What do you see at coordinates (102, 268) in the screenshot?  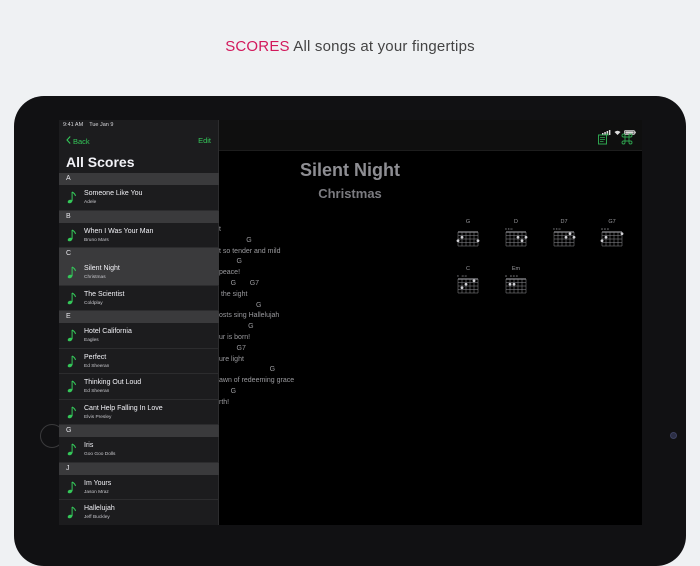 I see `song-title: Silent Night` at bounding box center [102, 268].